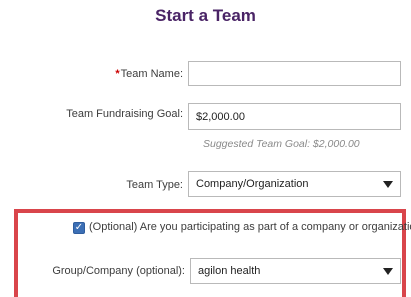 The width and height of the screenshot is (411, 297). What do you see at coordinates (117, 74) in the screenshot?
I see `required-marker: *` at bounding box center [117, 74].